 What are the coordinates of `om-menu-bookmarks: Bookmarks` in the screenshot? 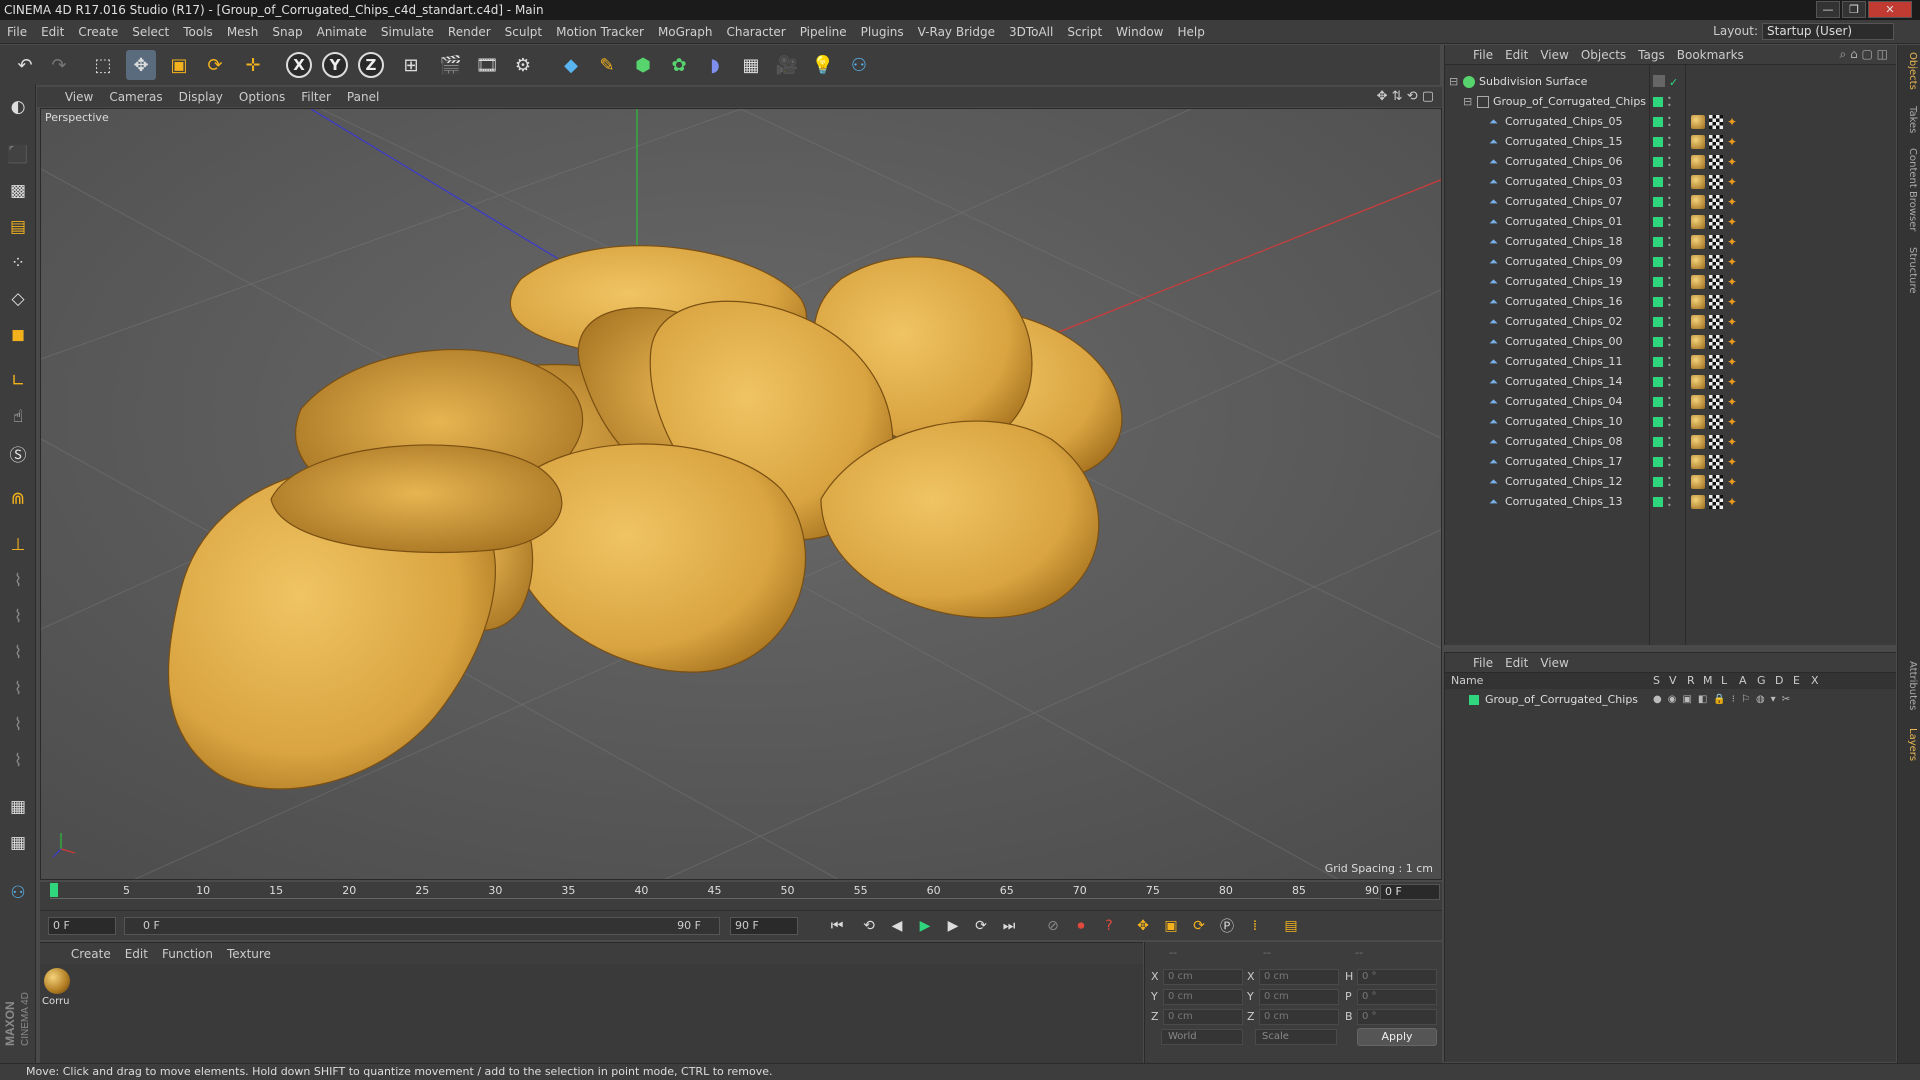 It's located at (1710, 55).